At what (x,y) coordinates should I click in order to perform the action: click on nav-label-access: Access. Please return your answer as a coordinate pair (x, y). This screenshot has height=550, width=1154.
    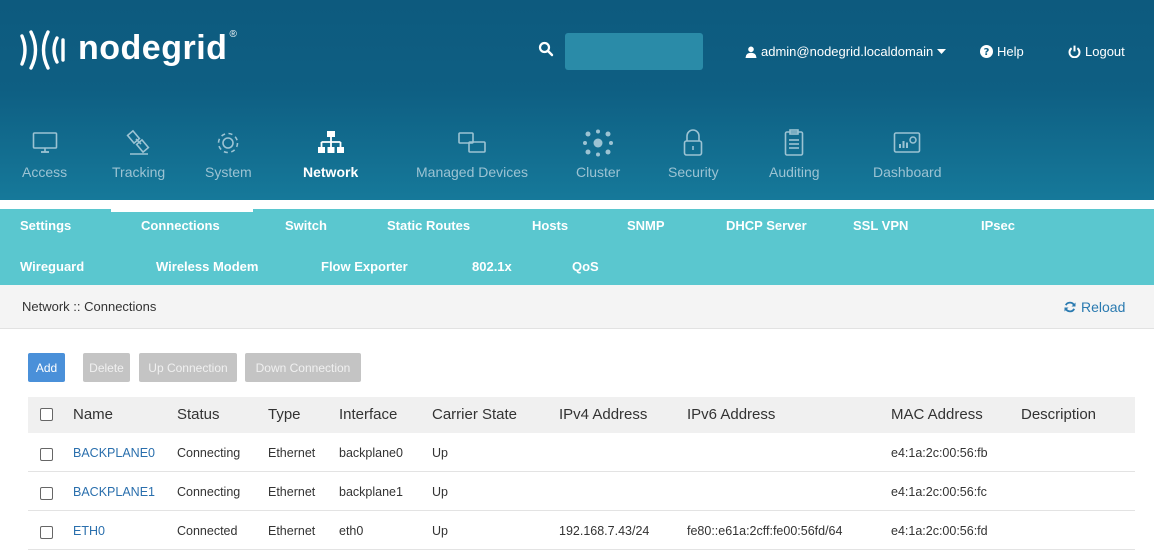
    Looking at the image, I should click on (45, 172).